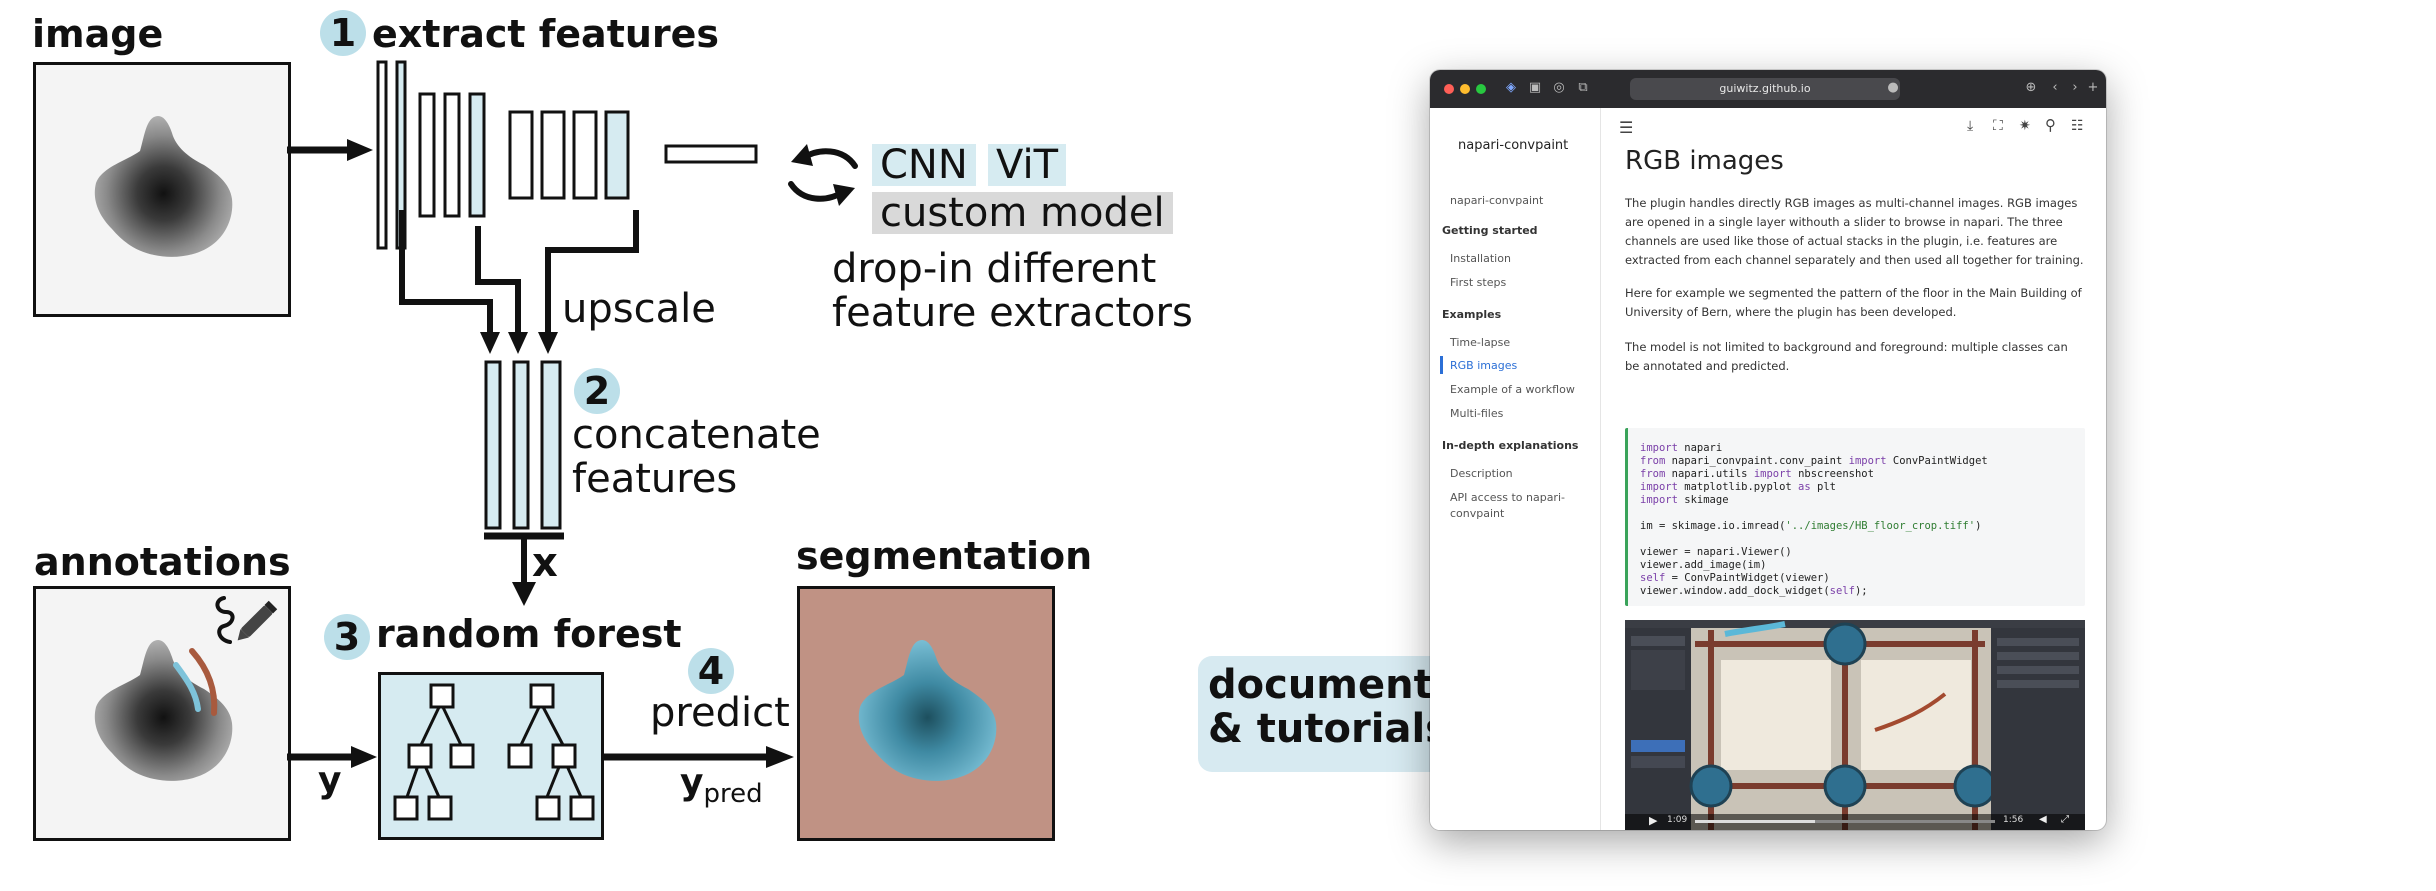  I want to click on random-forest-box, so click(491, 756).